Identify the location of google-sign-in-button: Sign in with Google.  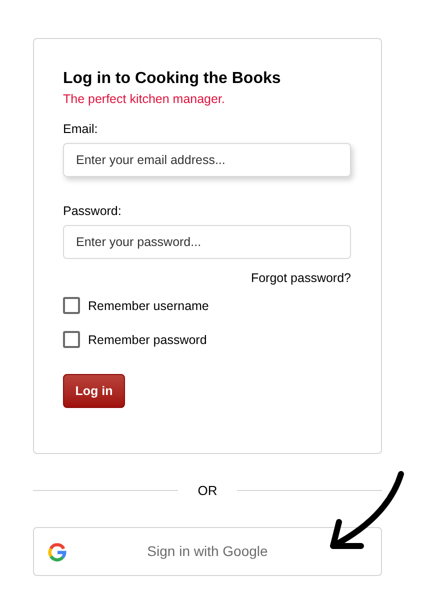
(207, 551).